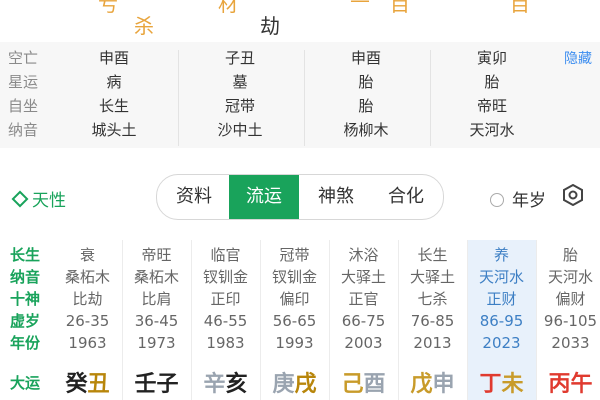 The height and width of the screenshot is (400, 600). I want to click on dizhi: 子, so click(167, 384).